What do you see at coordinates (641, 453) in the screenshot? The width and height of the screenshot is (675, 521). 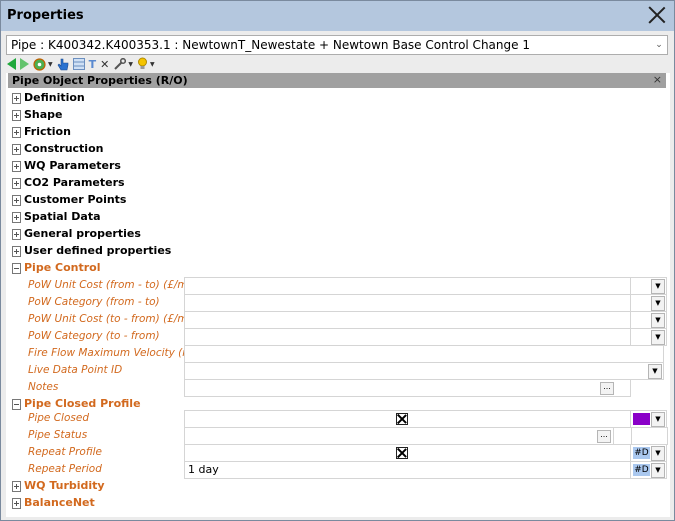 I see `profile-swatch: #D` at bounding box center [641, 453].